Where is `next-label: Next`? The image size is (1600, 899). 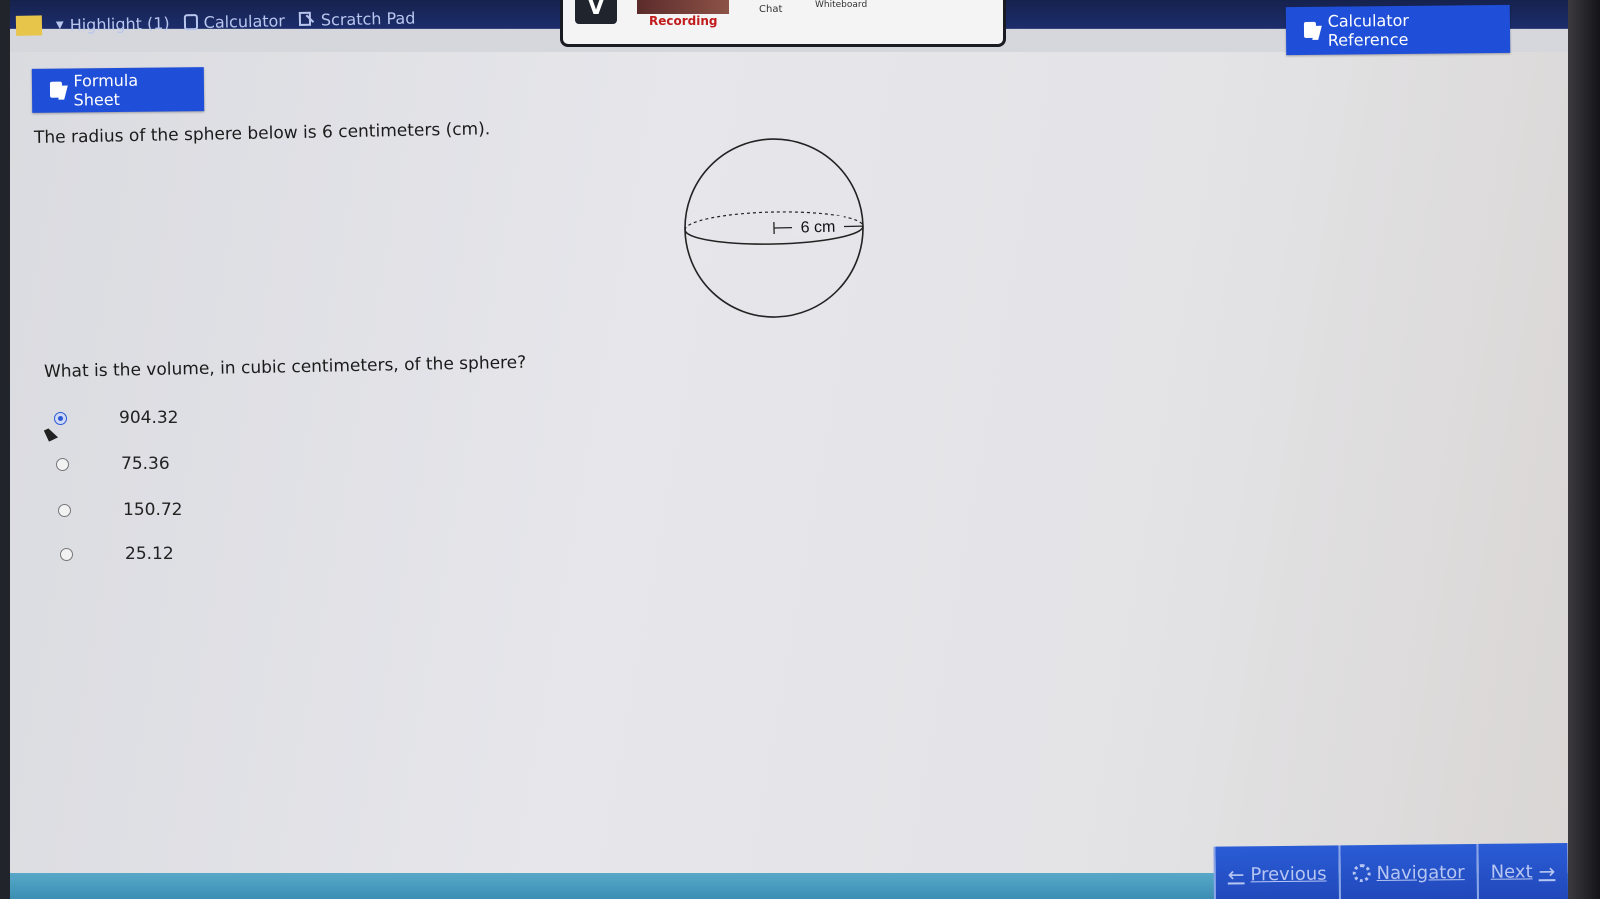
next-label: Next is located at coordinates (1512, 871).